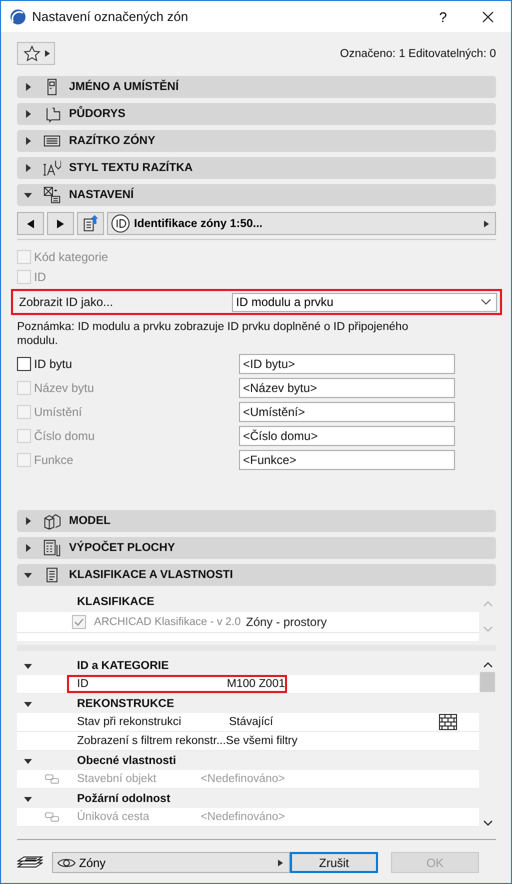 This screenshot has height=884, width=512. What do you see at coordinates (24, 364) in the screenshot?
I see `checkbox` at bounding box center [24, 364].